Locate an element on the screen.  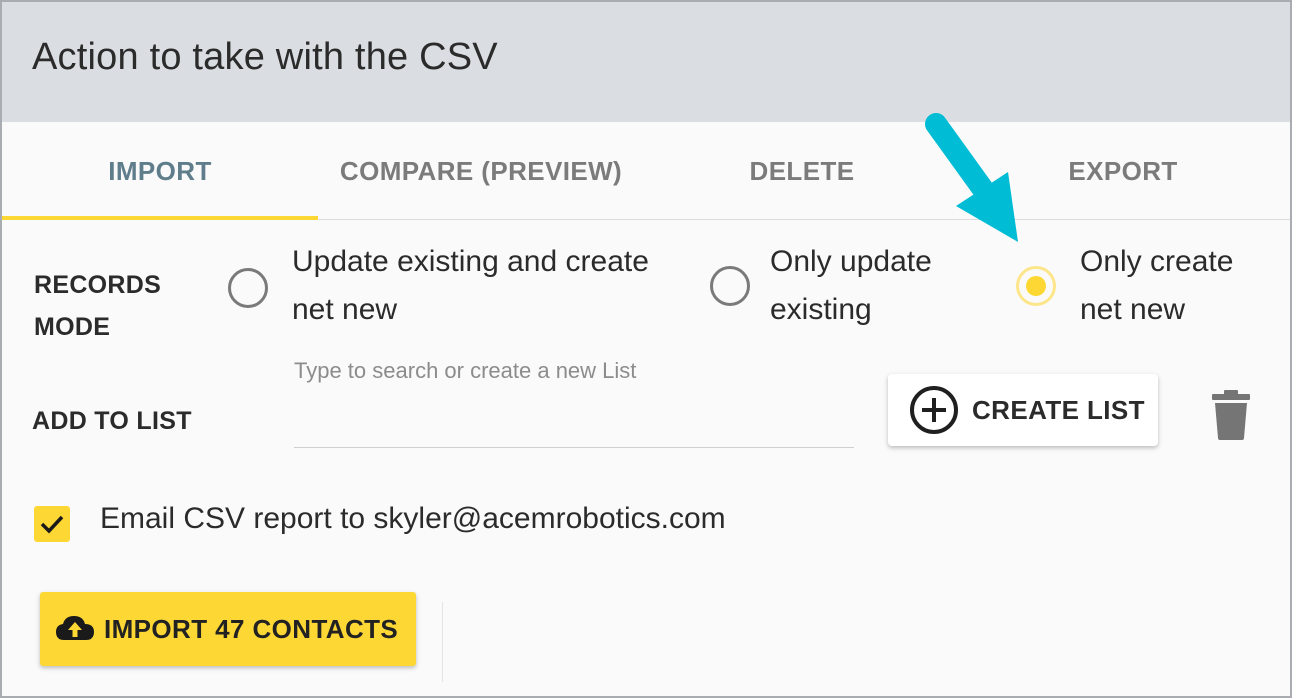
radio-selected-dot is located at coordinates (1036, 286).